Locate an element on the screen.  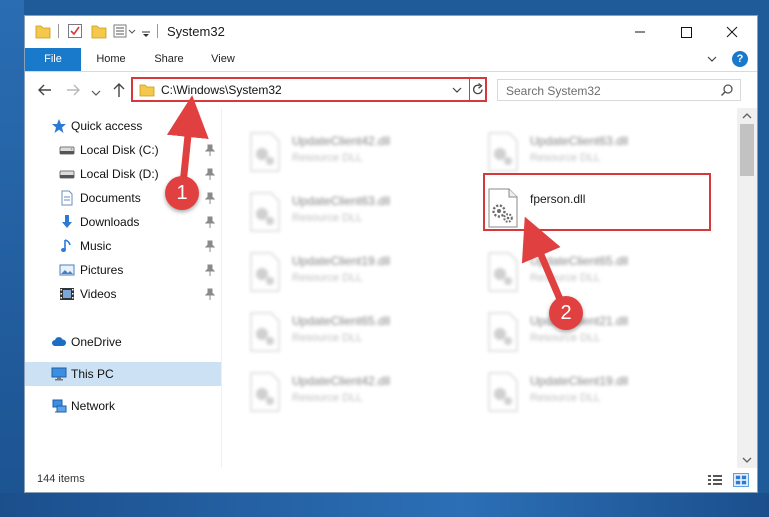
tab-share: Share is located at coordinates (169, 59).